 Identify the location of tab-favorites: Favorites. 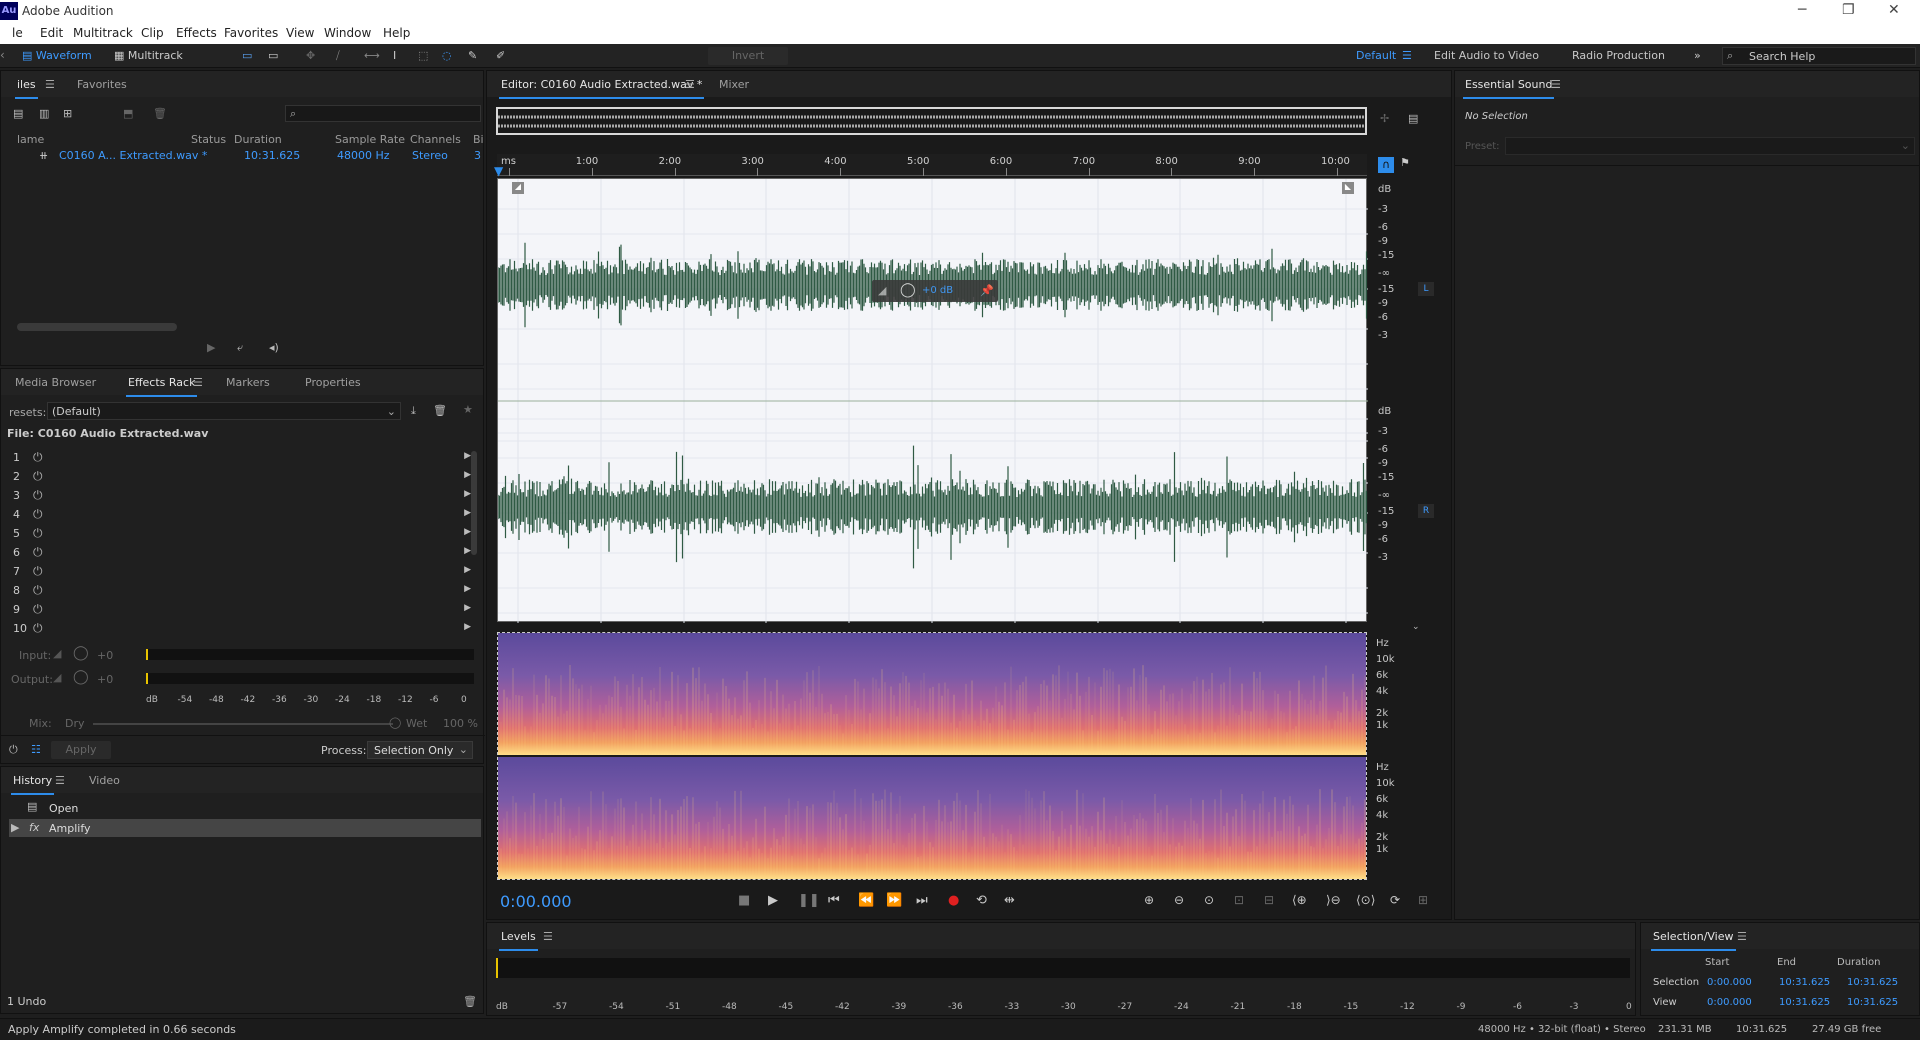
(102, 84).